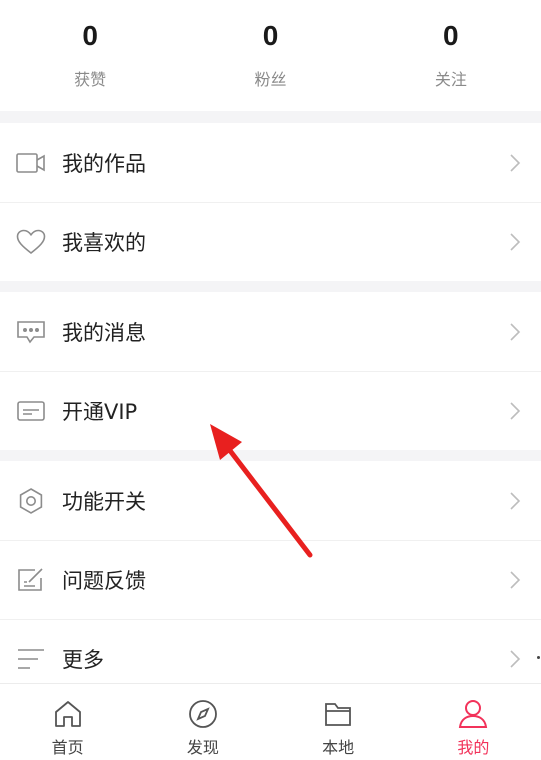 Image resolution: width=541 pixels, height=760 pixels. Describe the element at coordinates (67, 747) in the screenshot. I see `tab-label: 首页` at that location.